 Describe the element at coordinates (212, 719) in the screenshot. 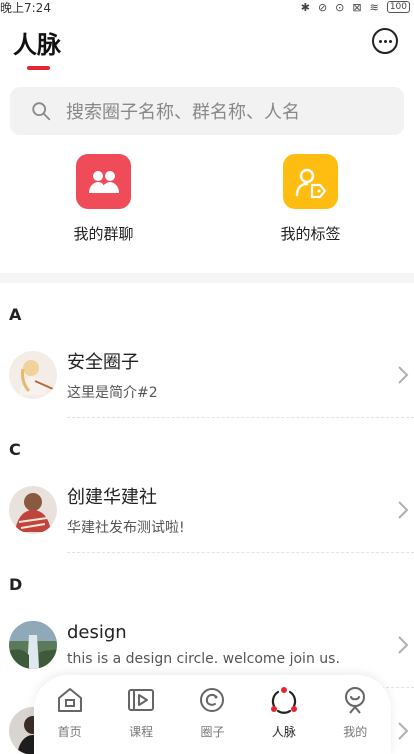

I see `tab-circle: 圈子` at that location.